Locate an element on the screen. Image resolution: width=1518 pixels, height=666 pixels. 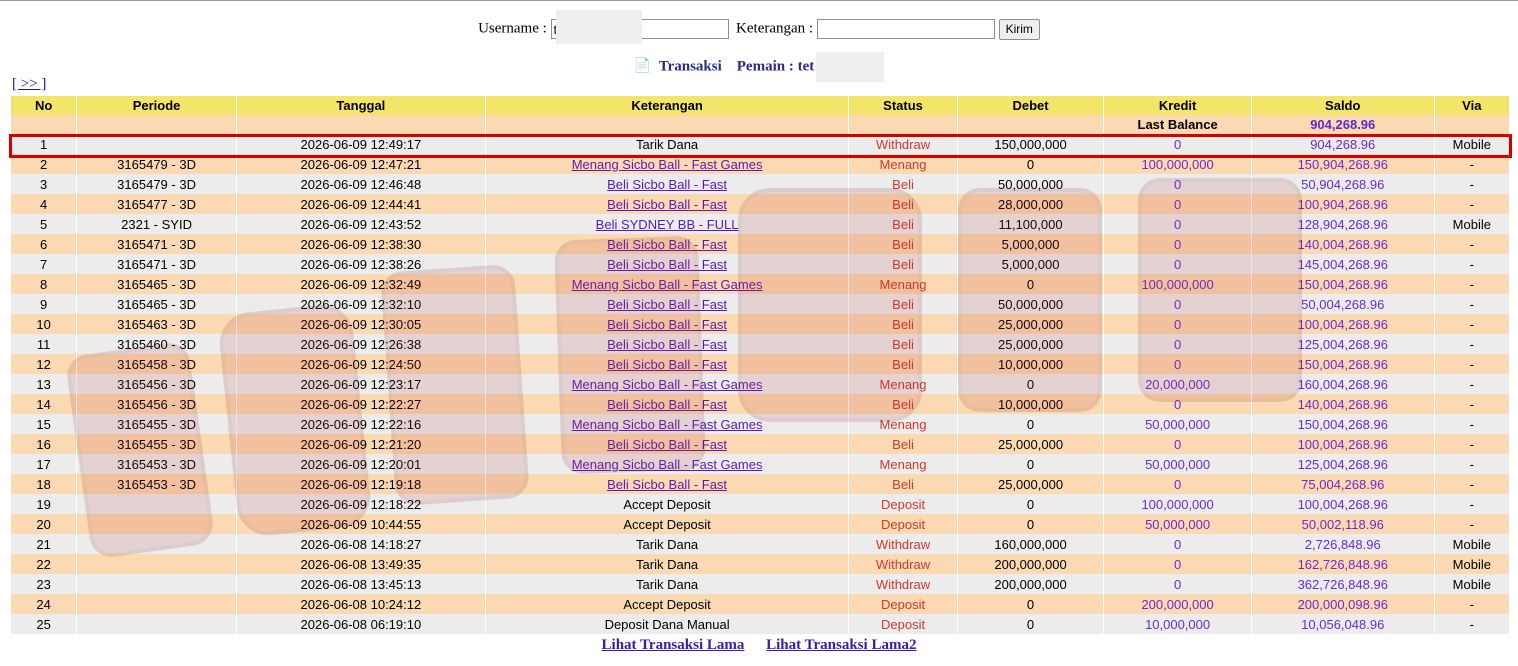
username-label: Username : is located at coordinates (512, 28).